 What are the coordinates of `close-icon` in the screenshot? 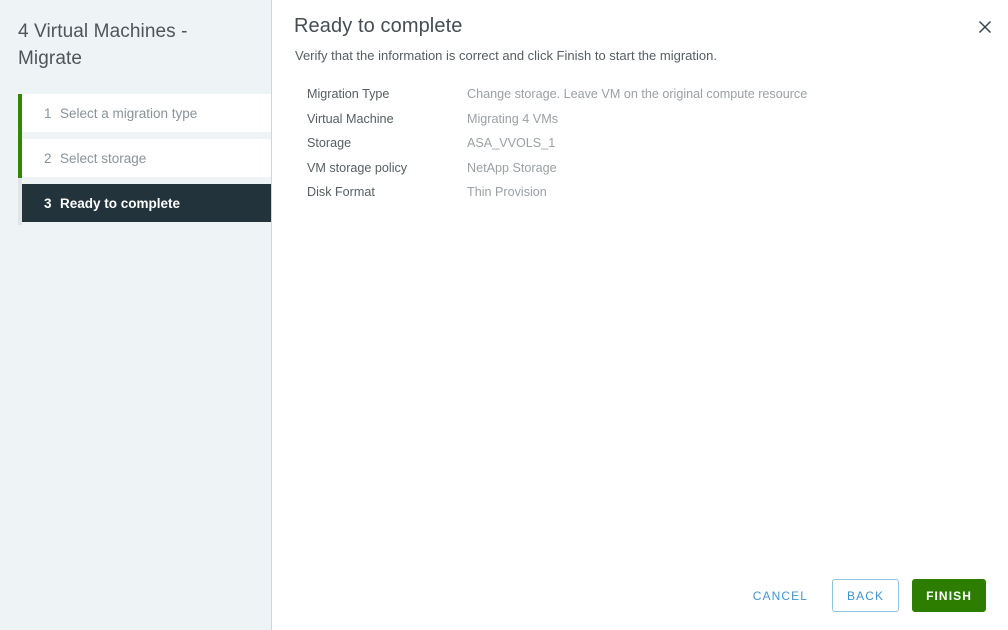 It's located at (985, 27).